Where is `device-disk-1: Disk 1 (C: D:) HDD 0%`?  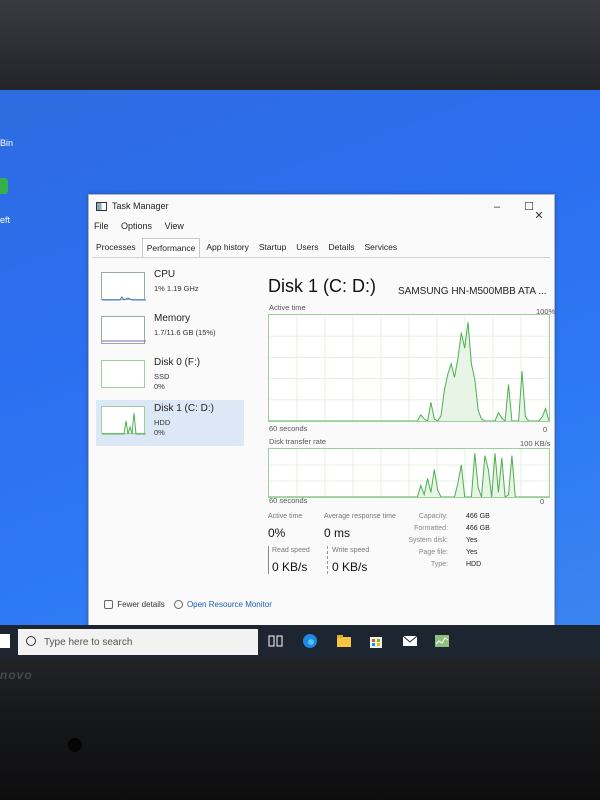 device-disk-1: Disk 1 (C: D:) HDD 0% is located at coordinates (170, 423).